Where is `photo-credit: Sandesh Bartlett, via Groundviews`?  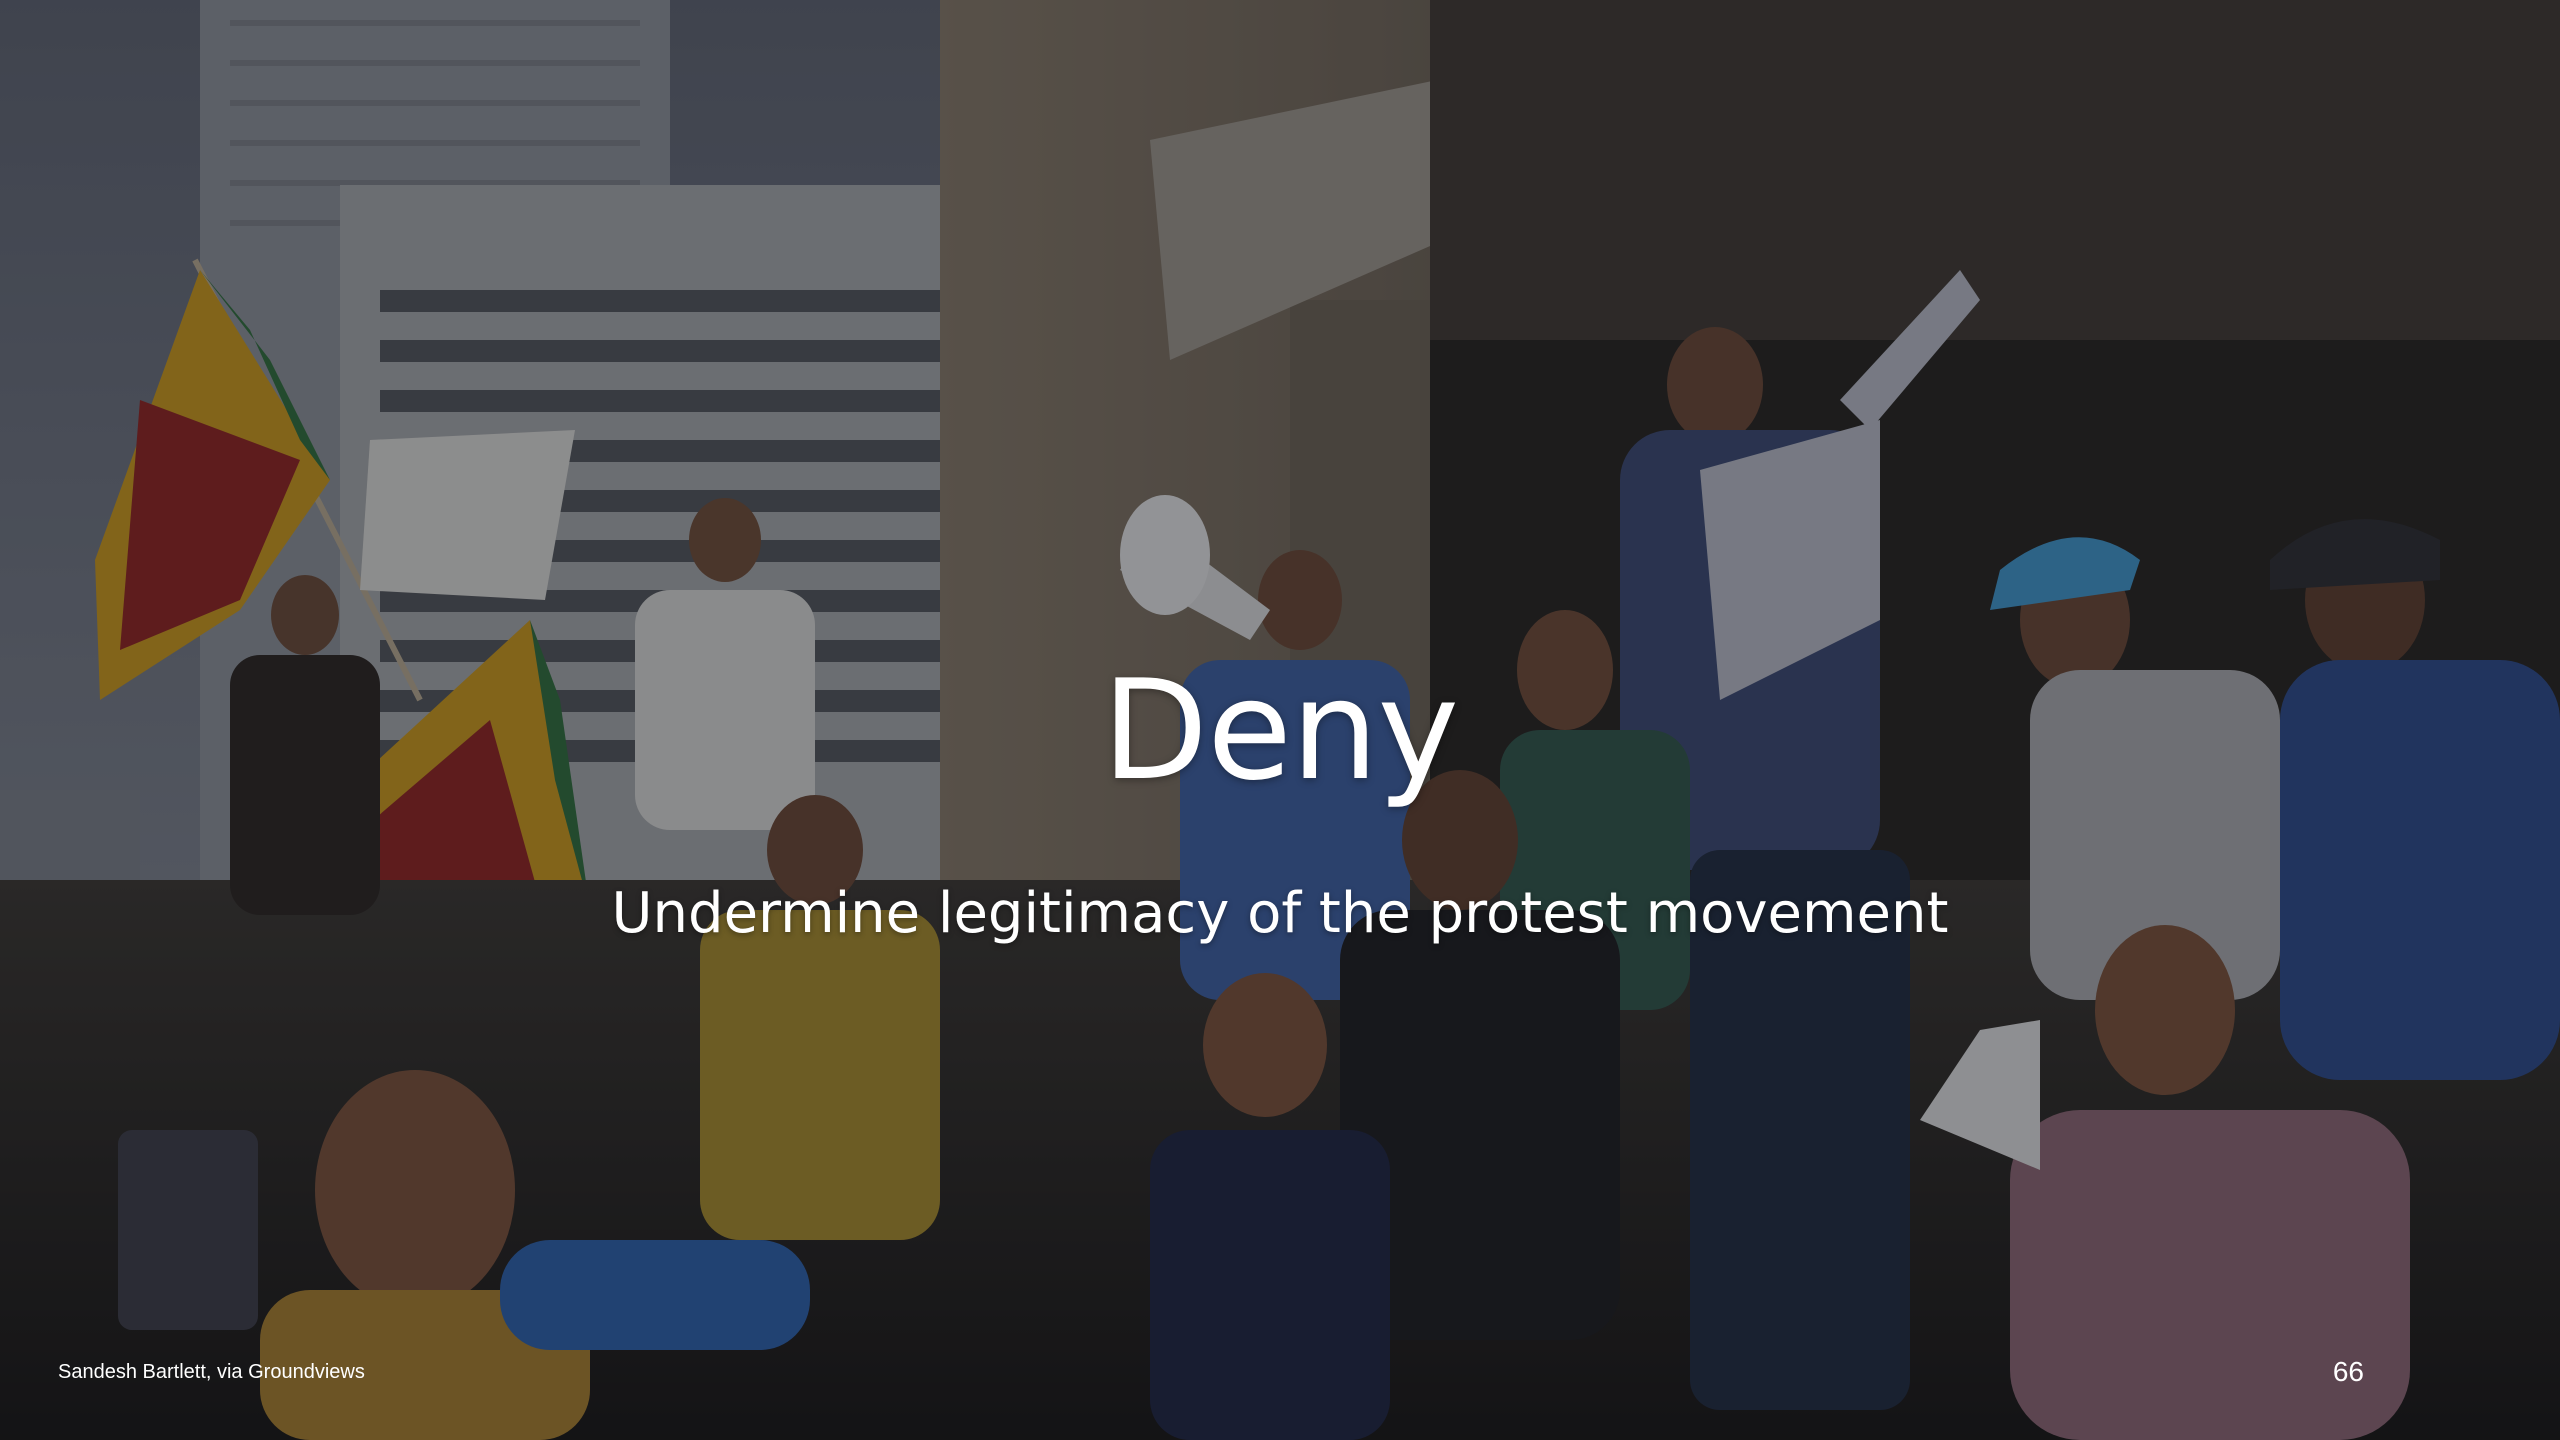
photo-credit: Sandesh Bartlett, via Groundviews is located at coordinates (211, 1372).